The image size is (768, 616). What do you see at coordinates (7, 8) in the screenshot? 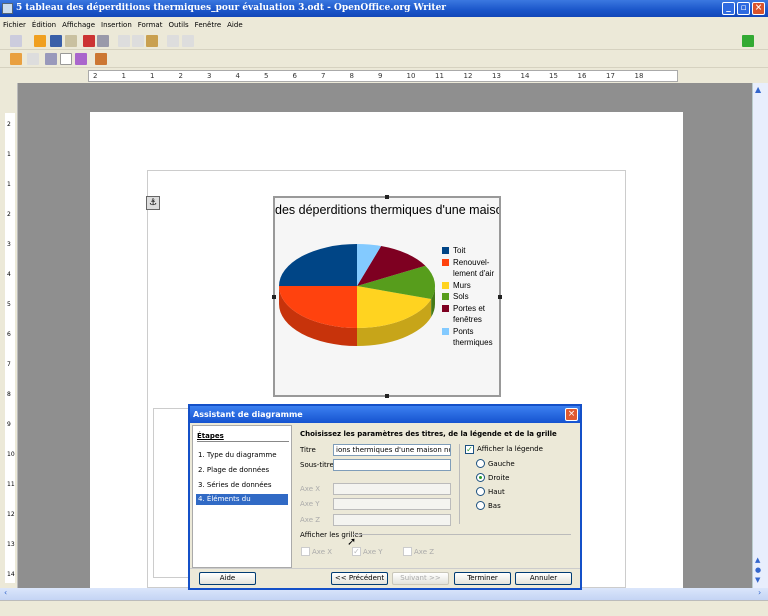
I see `app-icon` at bounding box center [7, 8].